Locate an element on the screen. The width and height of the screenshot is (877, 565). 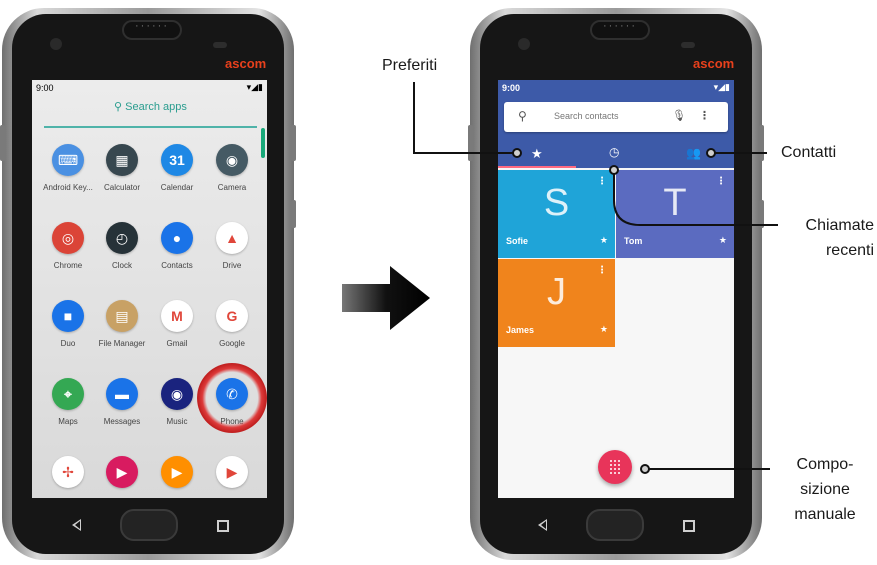
contatti-callout-dot is located at coordinates (711, 153).